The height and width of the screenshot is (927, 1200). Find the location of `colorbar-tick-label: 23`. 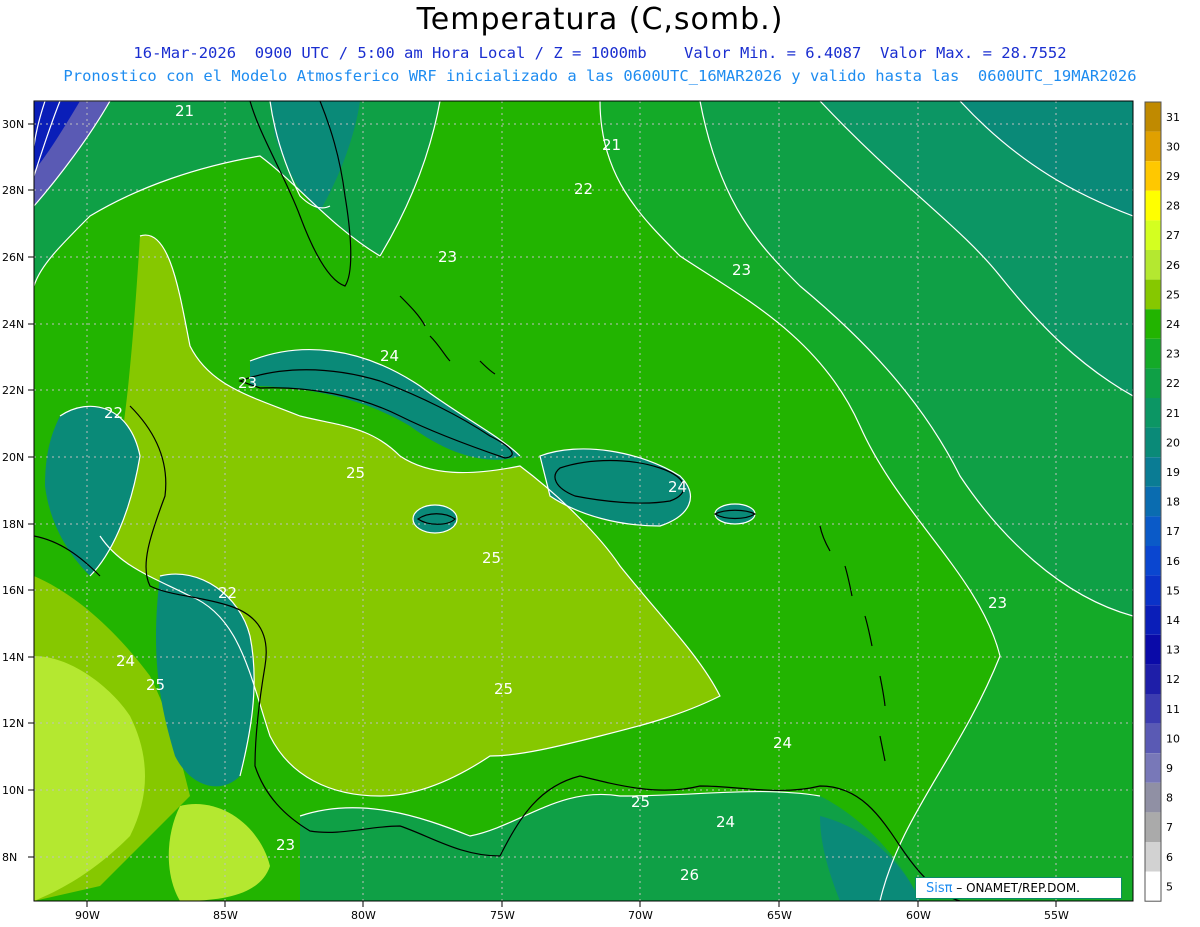

colorbar-tick-label: 23 is located at coordinates (1173, 354).